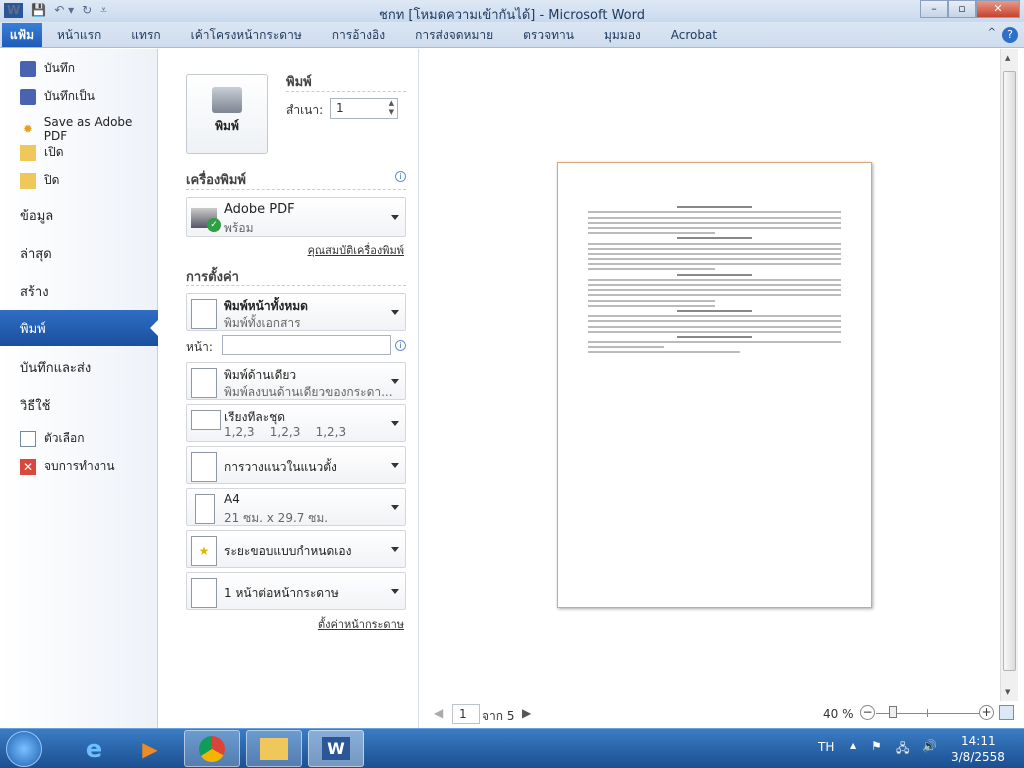  Describe the element at coordinates (79, 253) in the screenshot. I see `sidebar-item-recent: ล่าสุด` at that location.